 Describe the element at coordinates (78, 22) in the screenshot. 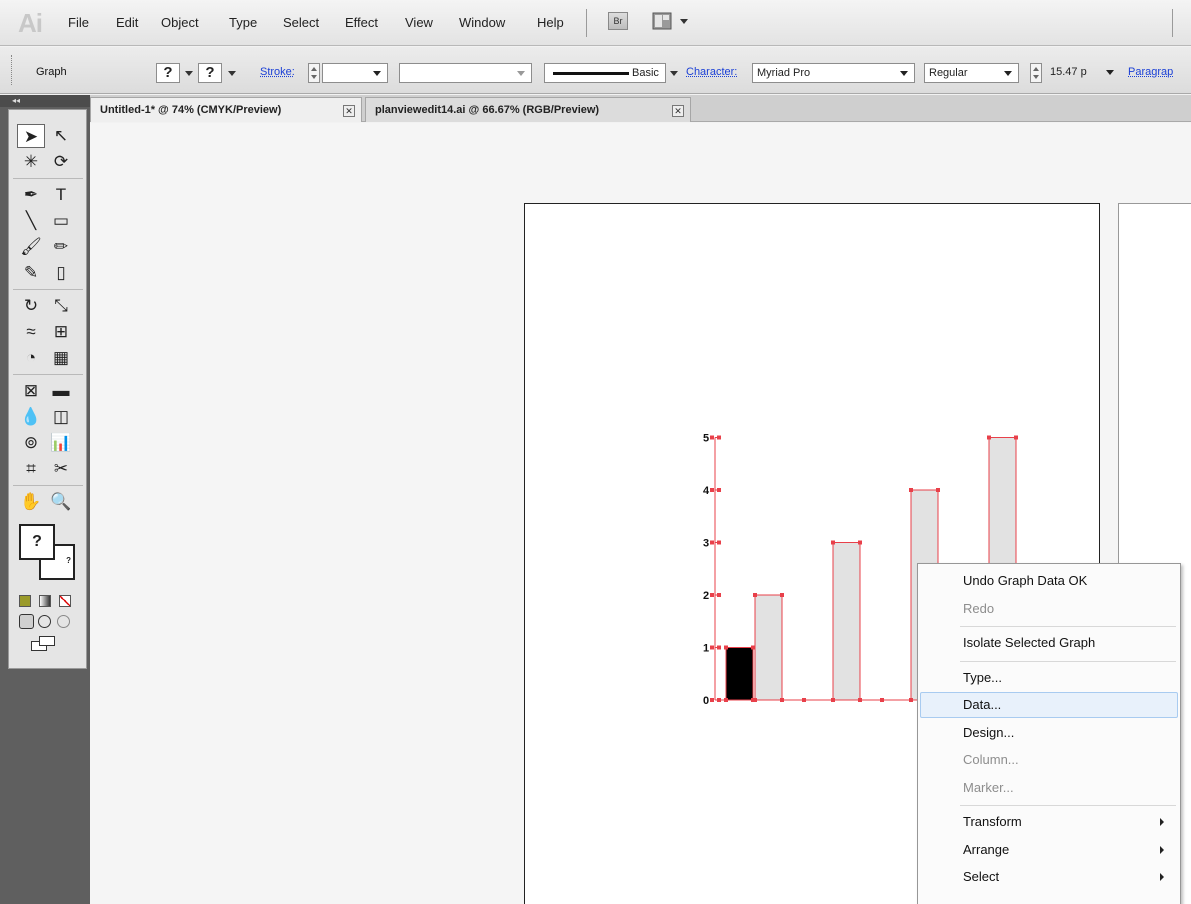

I see `menu-file: File` at that location.